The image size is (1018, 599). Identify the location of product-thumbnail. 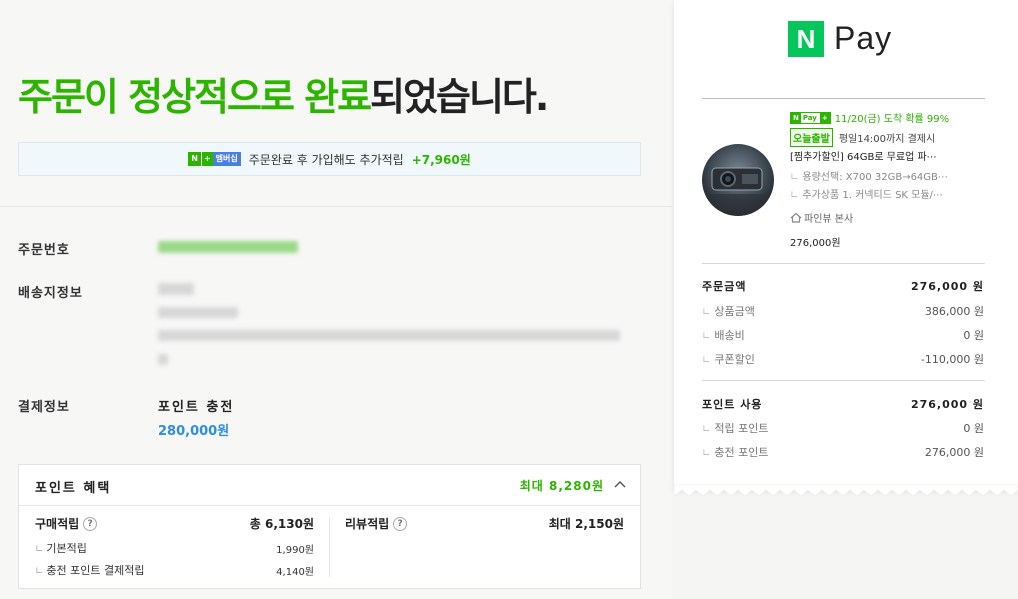
(738, 180).